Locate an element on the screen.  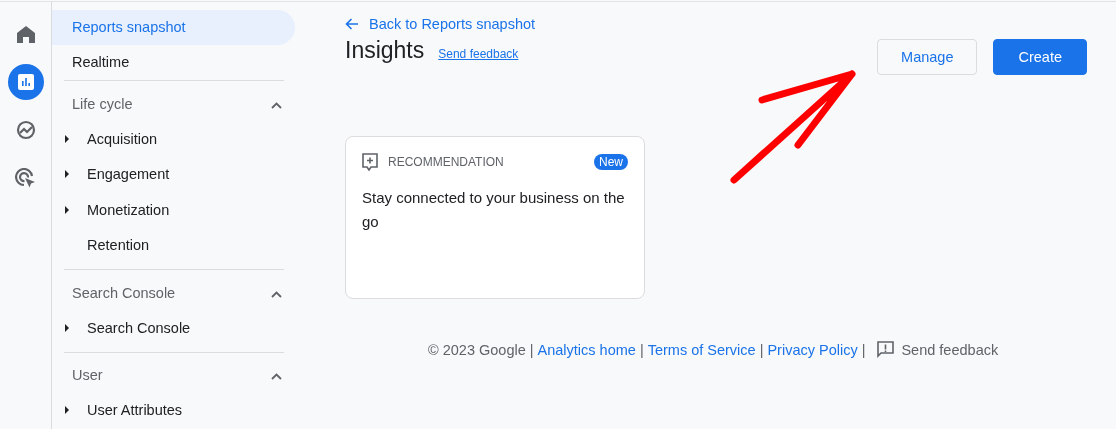
sidebar-item: Reports snapshot is located at coordinates (173, 27).